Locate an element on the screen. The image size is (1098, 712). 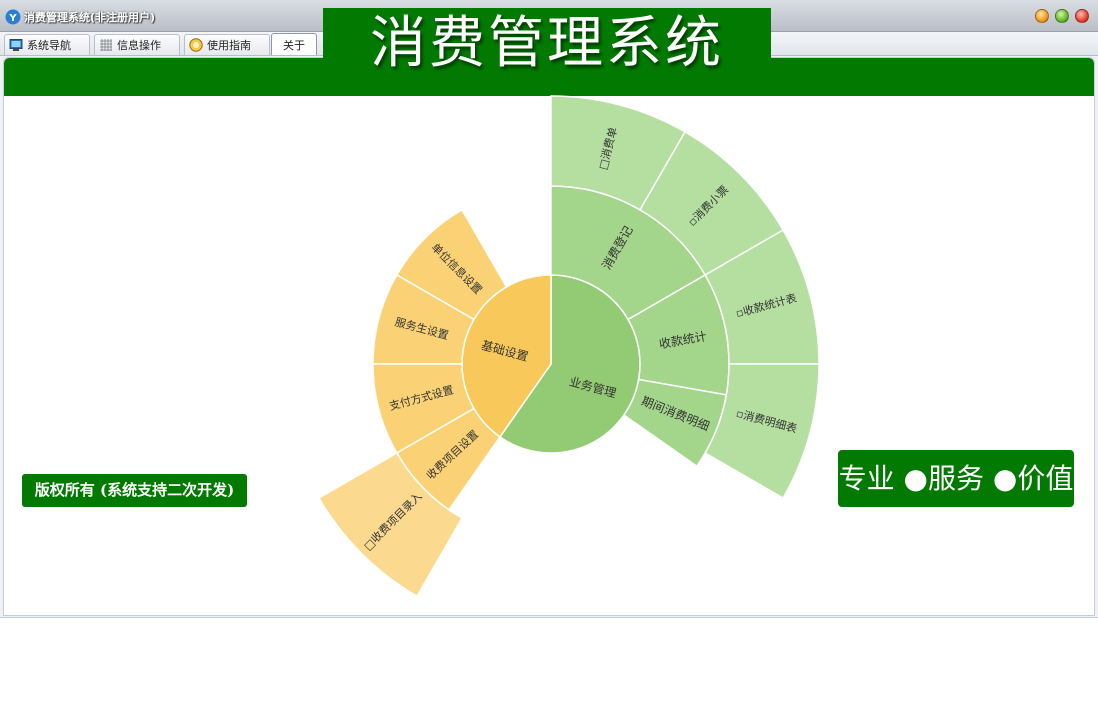
main-title: 消费管理系统 is located at coordinates (547, 43).